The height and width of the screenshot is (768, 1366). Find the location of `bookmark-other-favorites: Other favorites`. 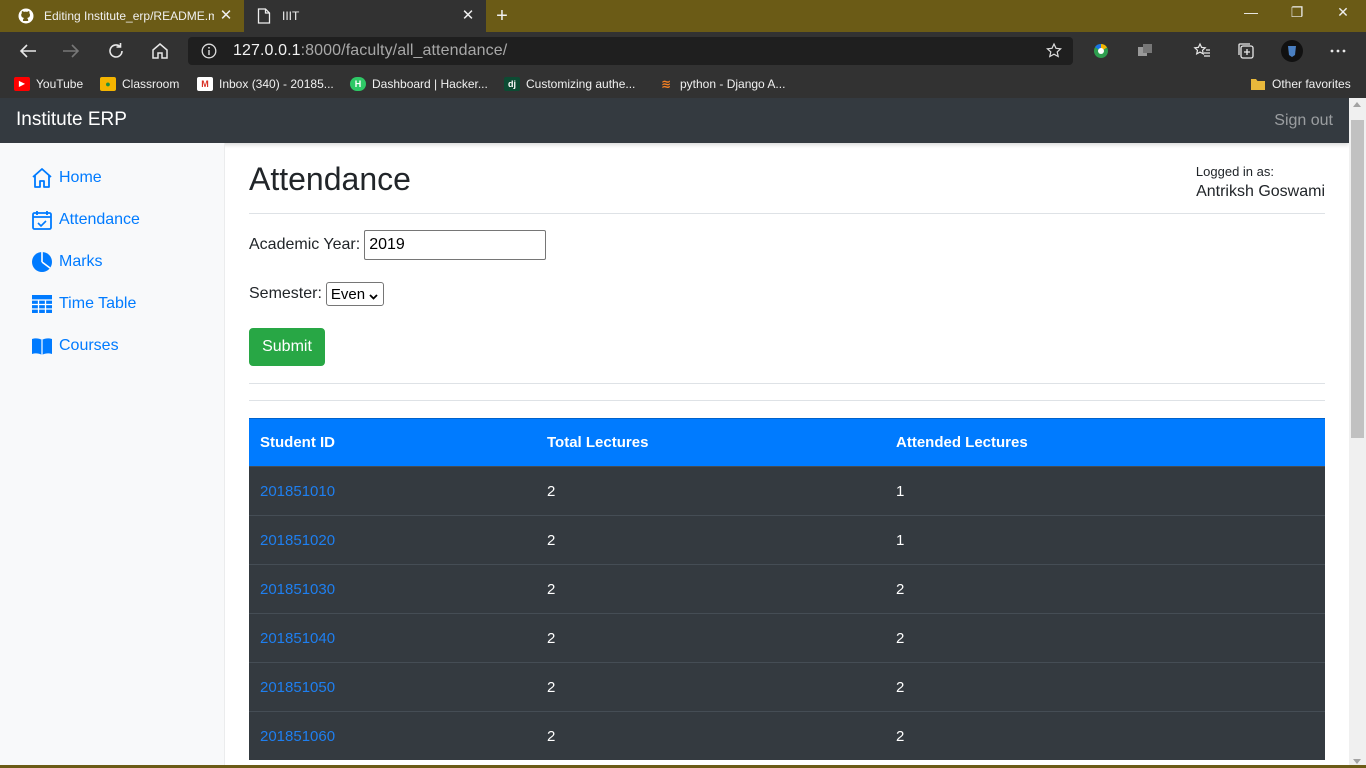

bookmark-other-favorites: Other favorites is located at coordinates (1300, 84).